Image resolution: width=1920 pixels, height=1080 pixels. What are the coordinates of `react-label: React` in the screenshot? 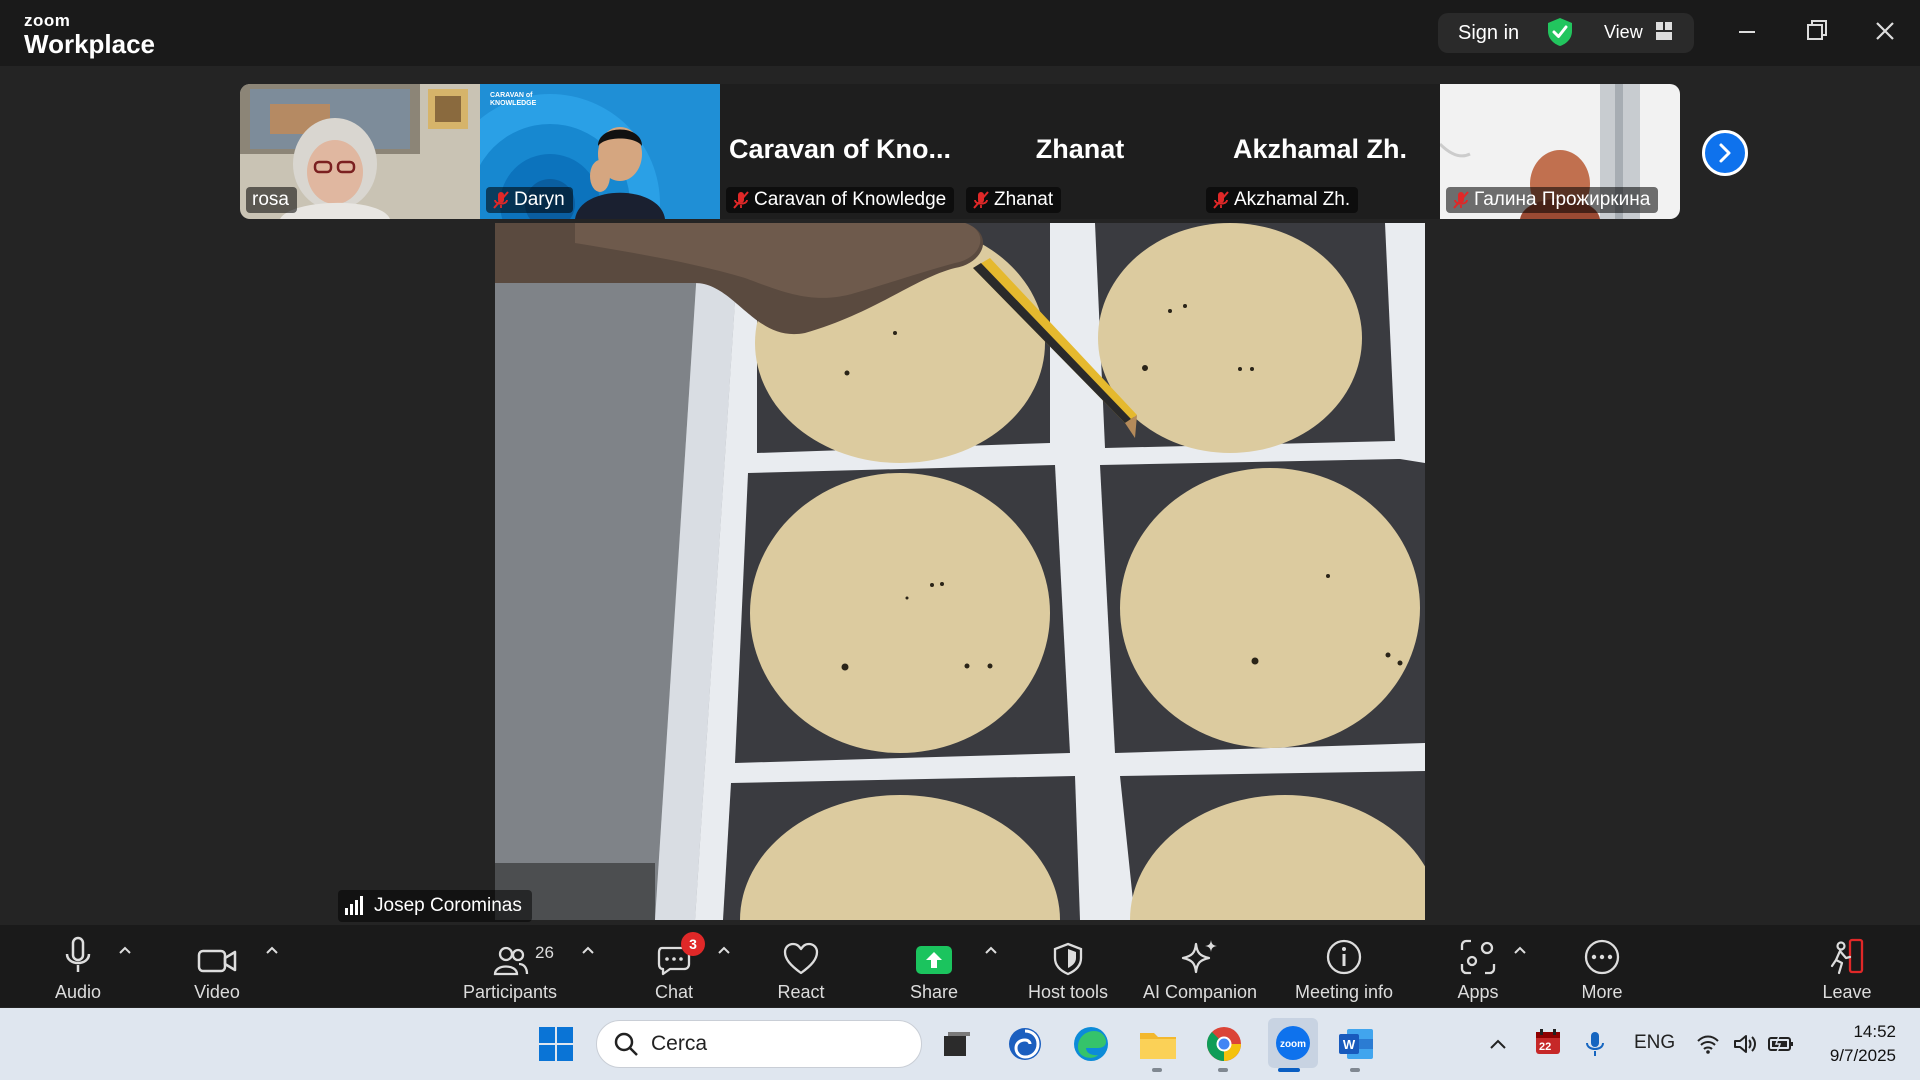 It's located at (801, 992).